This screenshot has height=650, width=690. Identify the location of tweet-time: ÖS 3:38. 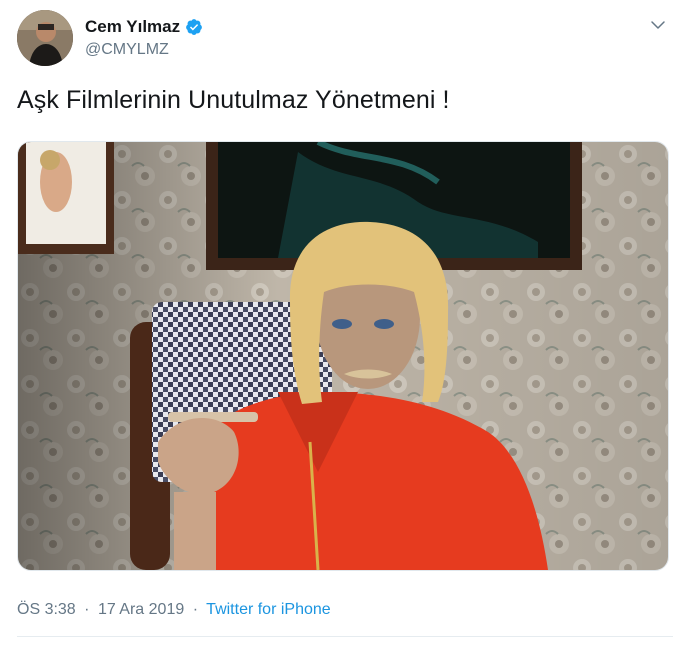
(46, 609).